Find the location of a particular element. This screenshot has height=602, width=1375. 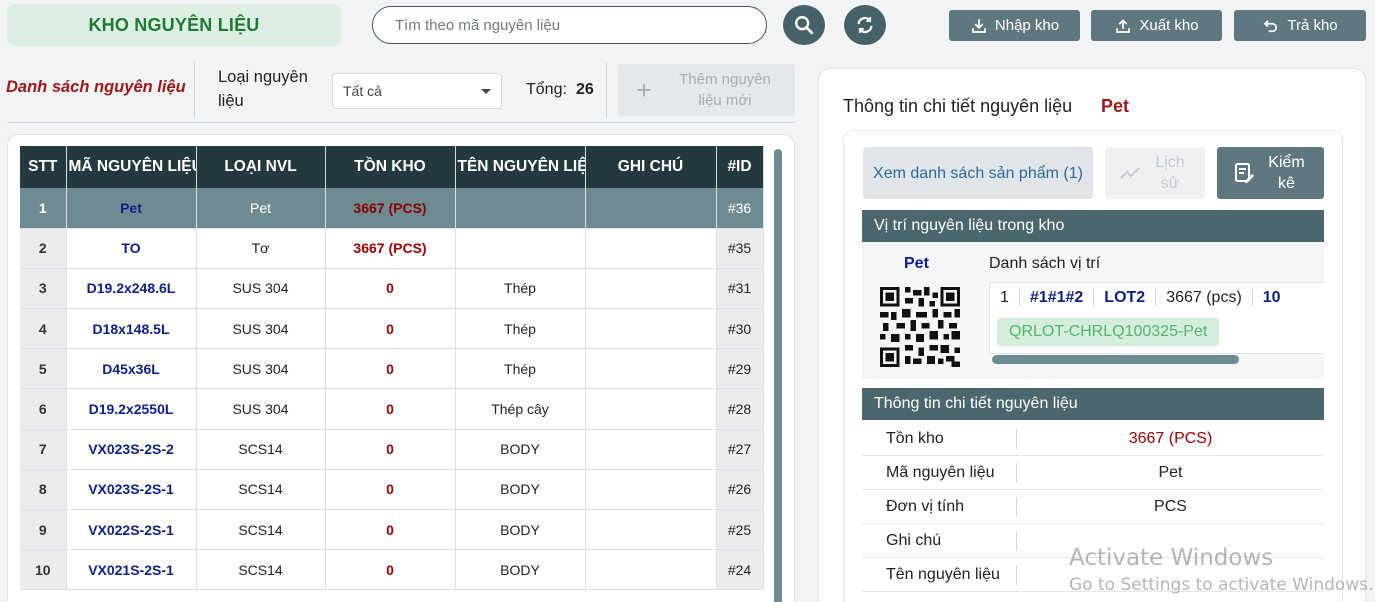

cell-type: Pet is located at coordinates (261, 208).